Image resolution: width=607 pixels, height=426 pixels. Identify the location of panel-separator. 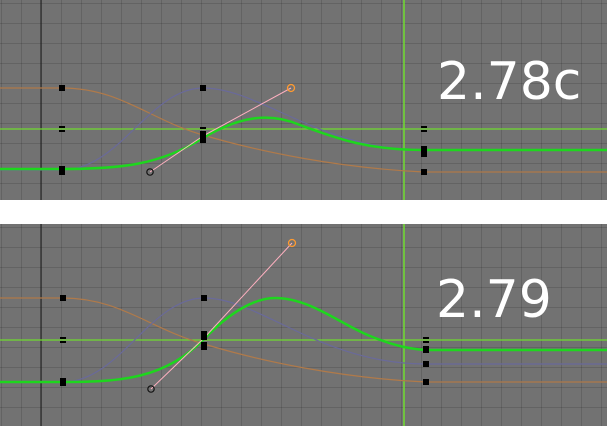
(303, 212).